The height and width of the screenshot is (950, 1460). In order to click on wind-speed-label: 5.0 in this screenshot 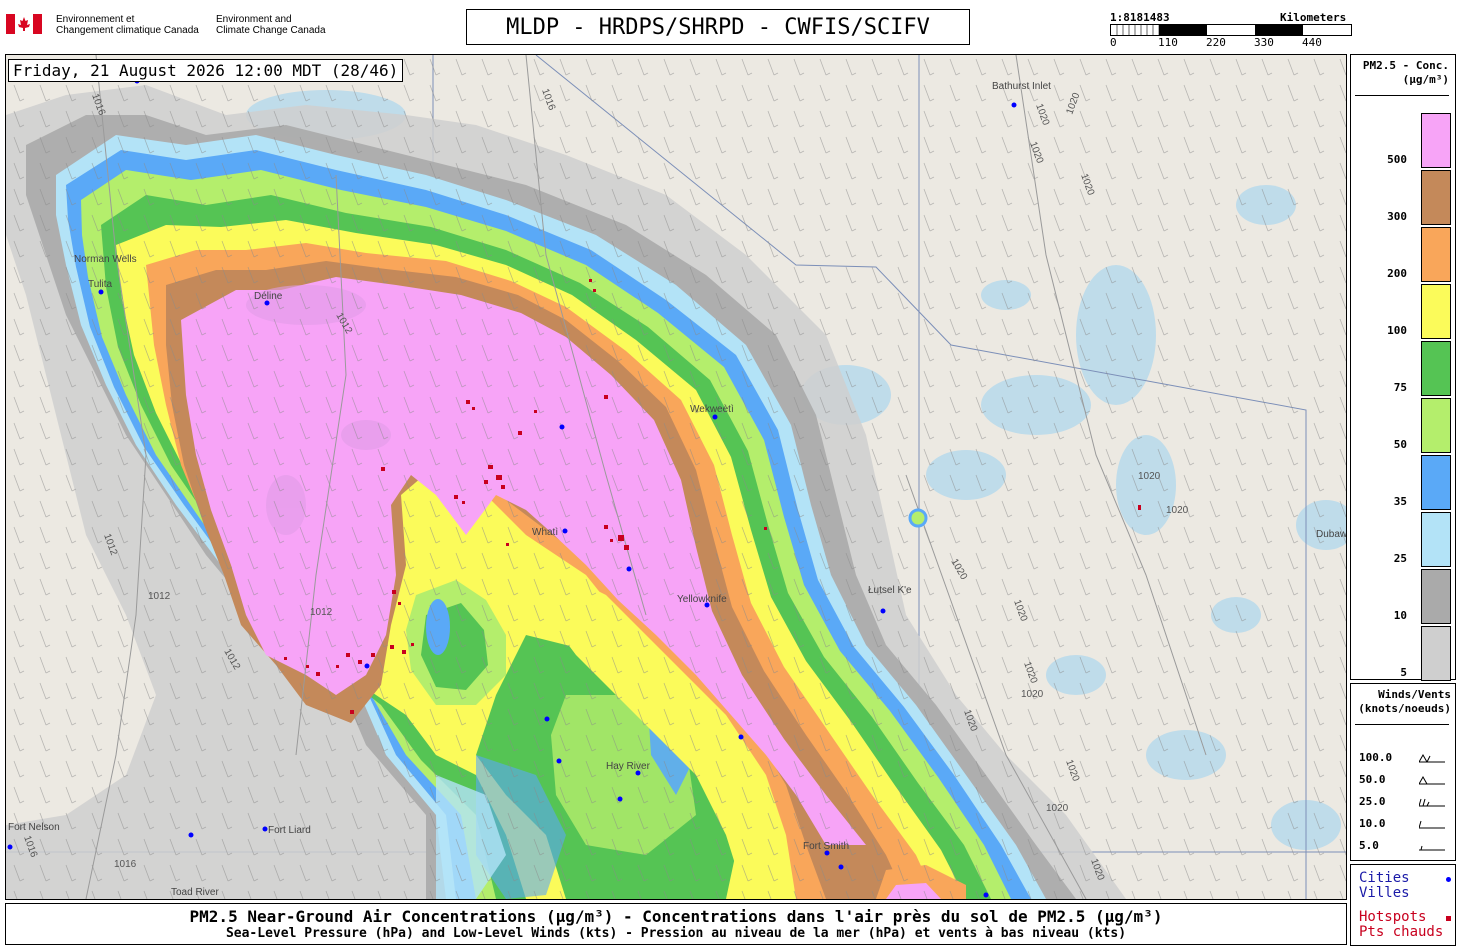, I will do `click(1369, 845)`.